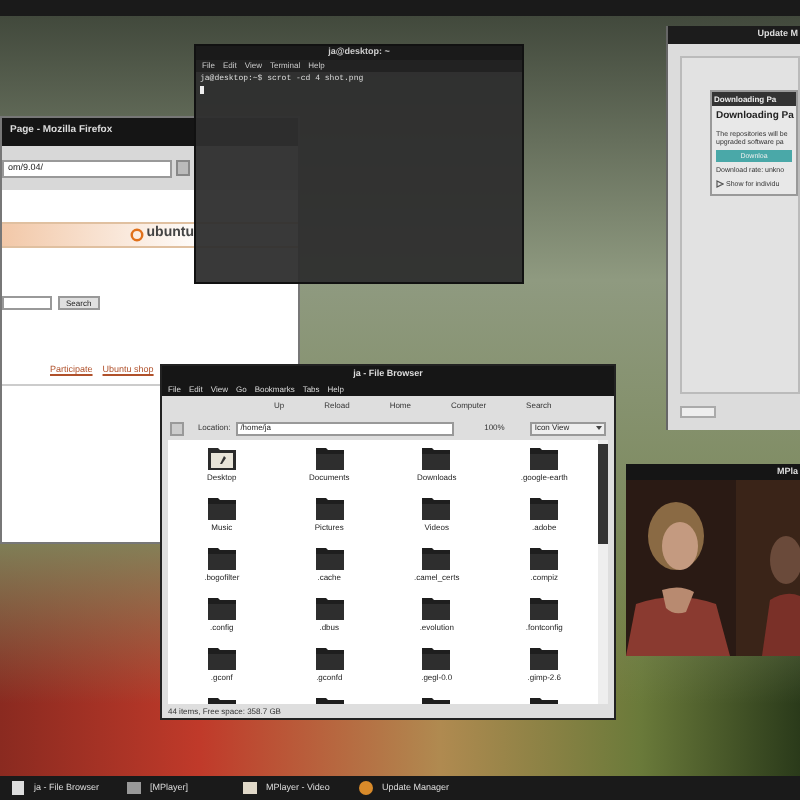 The image size is (800, 800). I want to click on dialog-button, so click(698, 412).